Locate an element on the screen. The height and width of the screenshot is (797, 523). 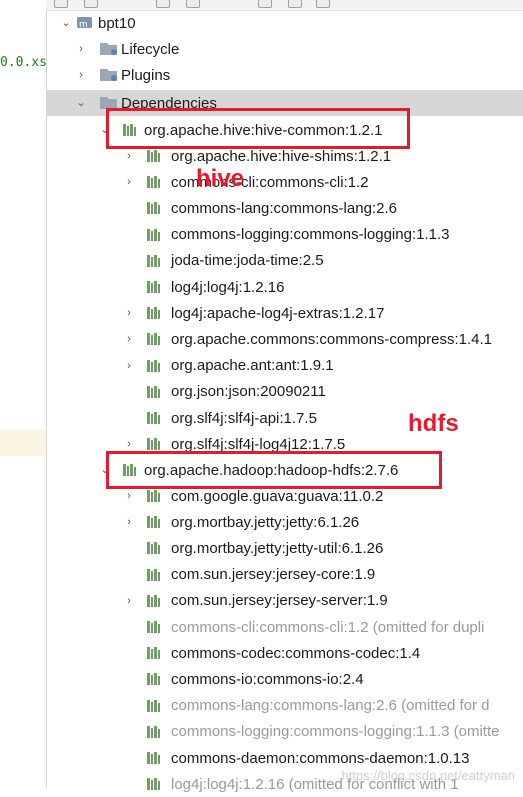
dependency-row: joda-time:joda-time:2.5 is located at coordinates (284, 261).